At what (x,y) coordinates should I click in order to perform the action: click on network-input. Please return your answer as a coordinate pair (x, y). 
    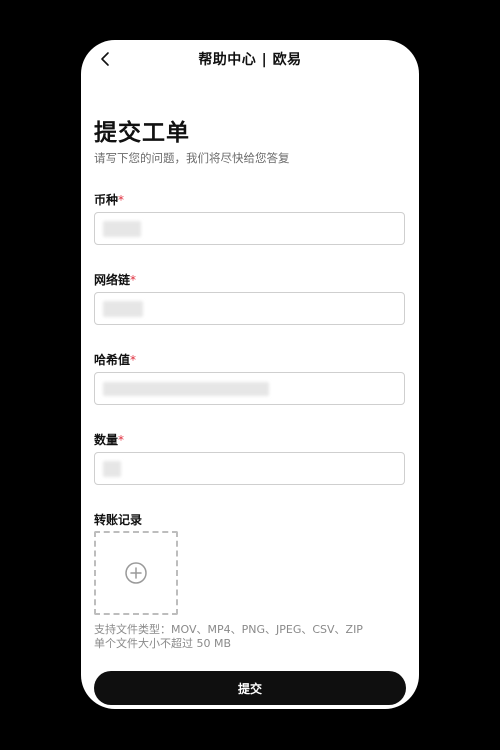
    Looking at the image, I should click on (249, 308).